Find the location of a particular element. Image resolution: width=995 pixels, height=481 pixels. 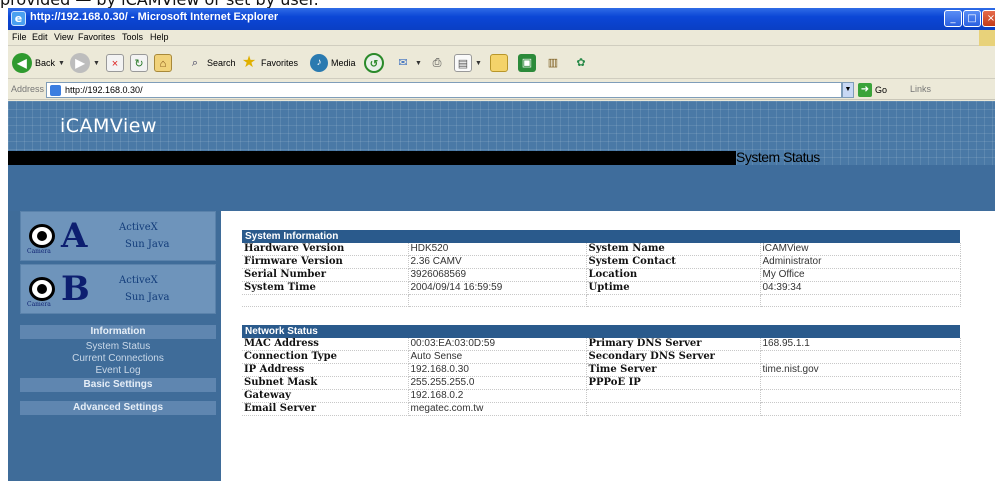

home-icon: ⌂ is located at coordinates (163, 63).